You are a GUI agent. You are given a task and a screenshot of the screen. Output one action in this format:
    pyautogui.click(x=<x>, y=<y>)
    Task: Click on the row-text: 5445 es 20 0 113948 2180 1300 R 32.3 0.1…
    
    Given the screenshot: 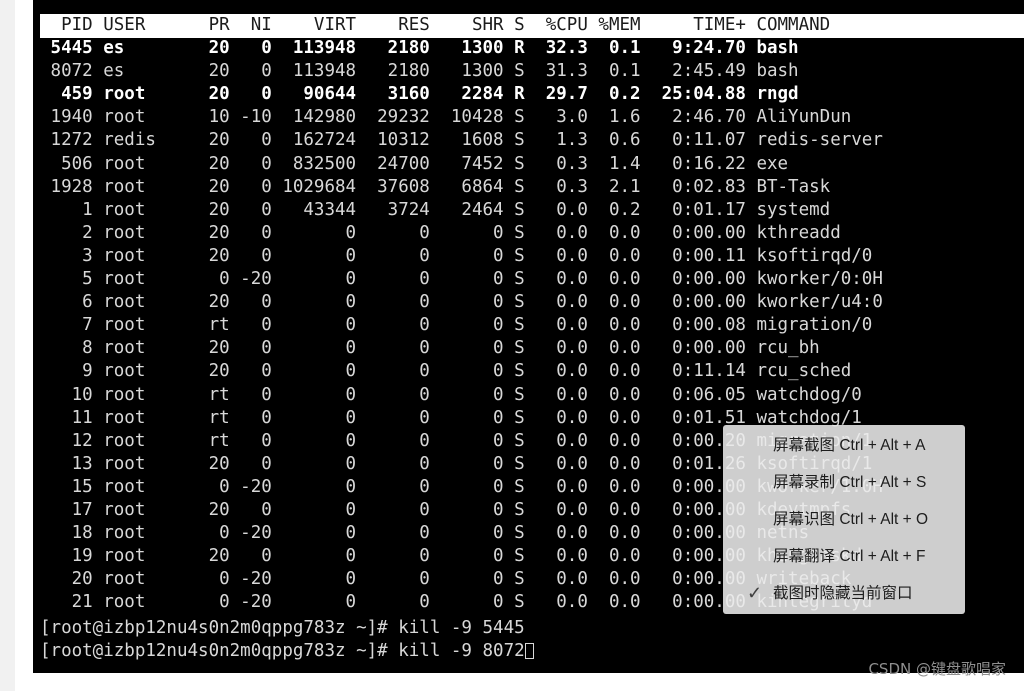 What is the action you would take?
    pyautogui.click(x=419, y=48)
    